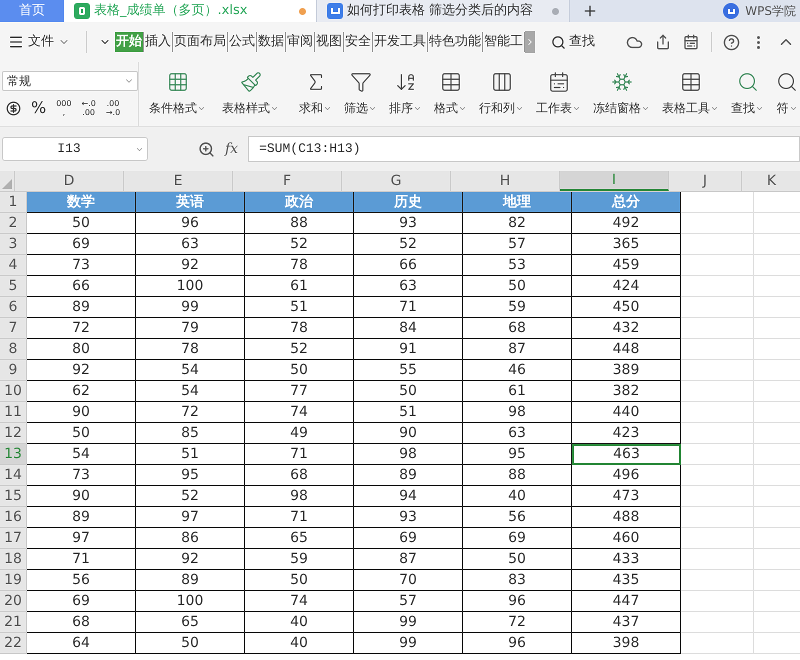 The width and height of the screenshot is (800, 660). I want to click on menu-tab: 公式, so click(242, 42).